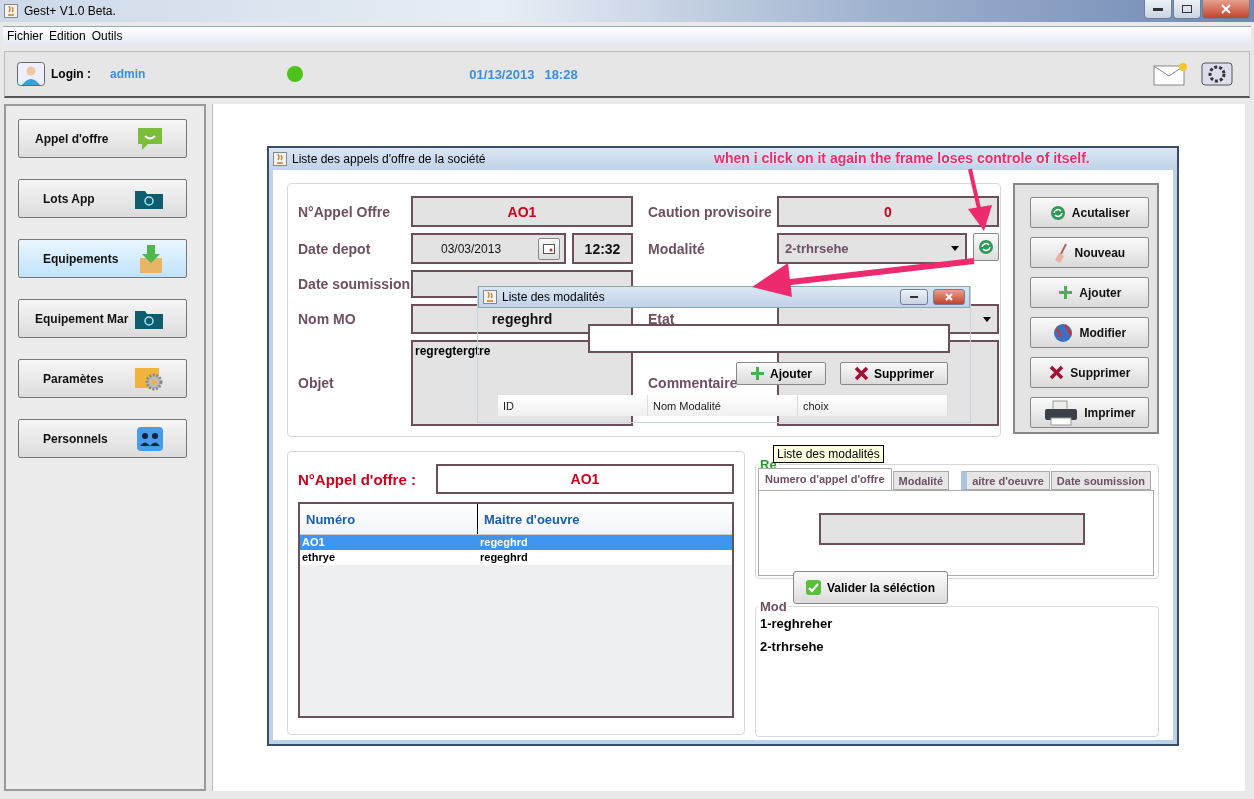 This screenshot has height=799, width=1254. I want to click on printer-icon, so click(1061, 412).